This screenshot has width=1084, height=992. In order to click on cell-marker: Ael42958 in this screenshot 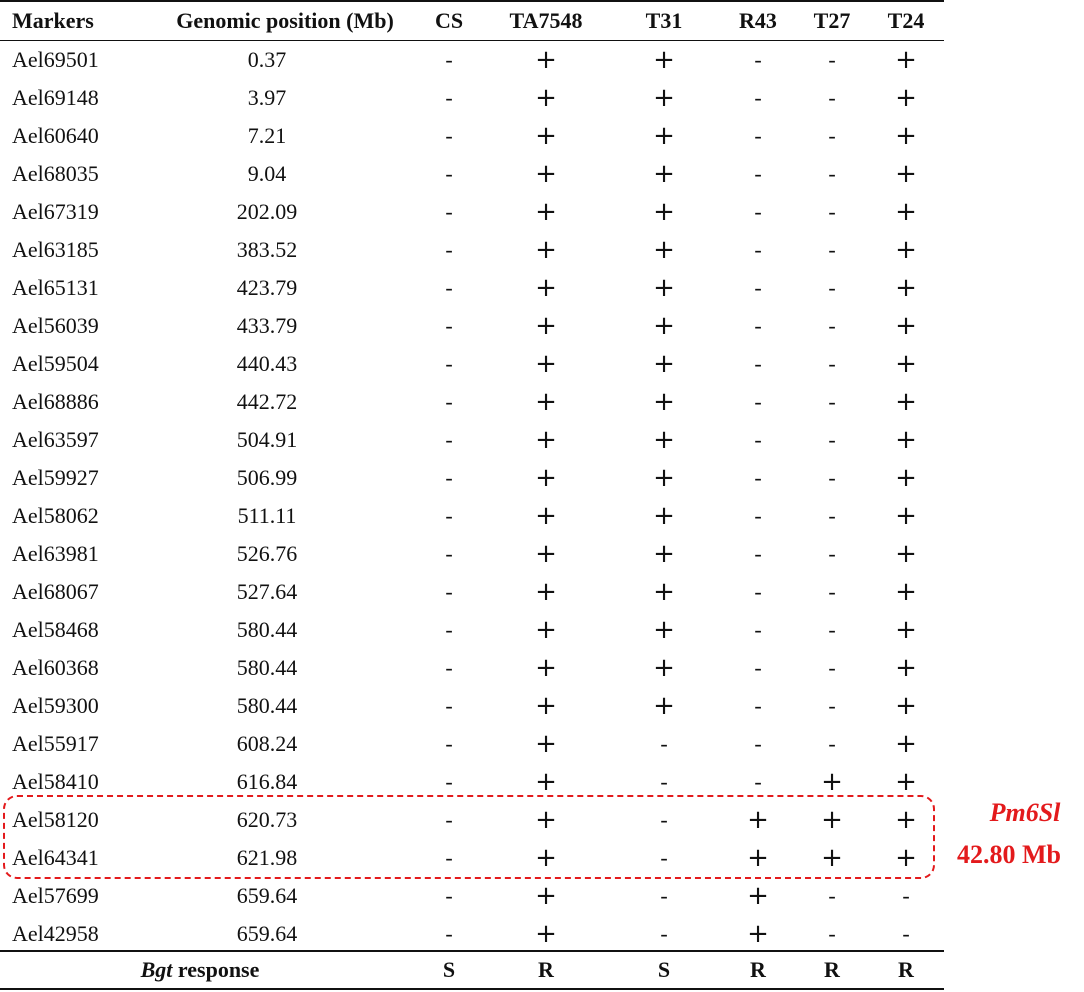, I will do `click(55, 933)`.